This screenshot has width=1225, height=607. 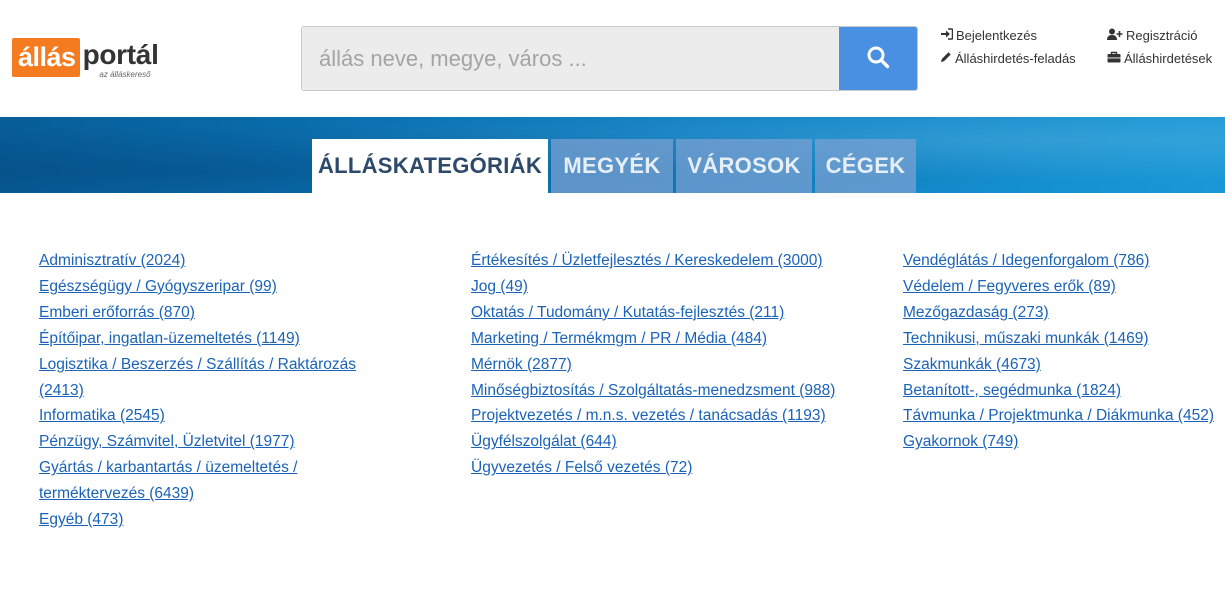 What do you see at coordinates (865, 166) in the screenshot?
I see `tab-companies: CÉGEK` at bounding box center [865, 166].